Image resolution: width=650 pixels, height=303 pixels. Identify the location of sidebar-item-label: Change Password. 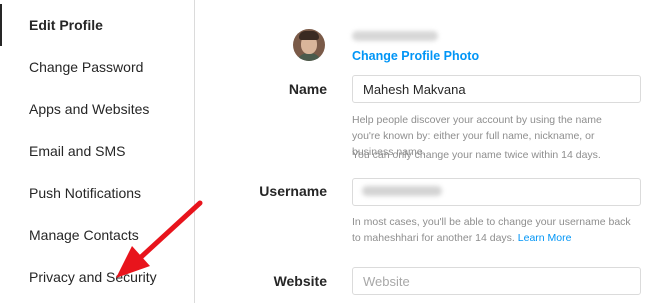
(86, 67).